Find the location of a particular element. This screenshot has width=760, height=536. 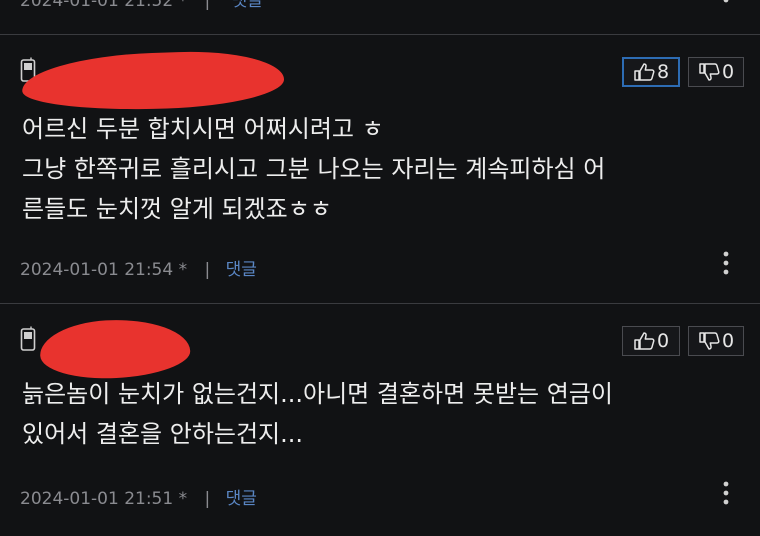

upvote-count: 0 is located at coordinates (663, 341).